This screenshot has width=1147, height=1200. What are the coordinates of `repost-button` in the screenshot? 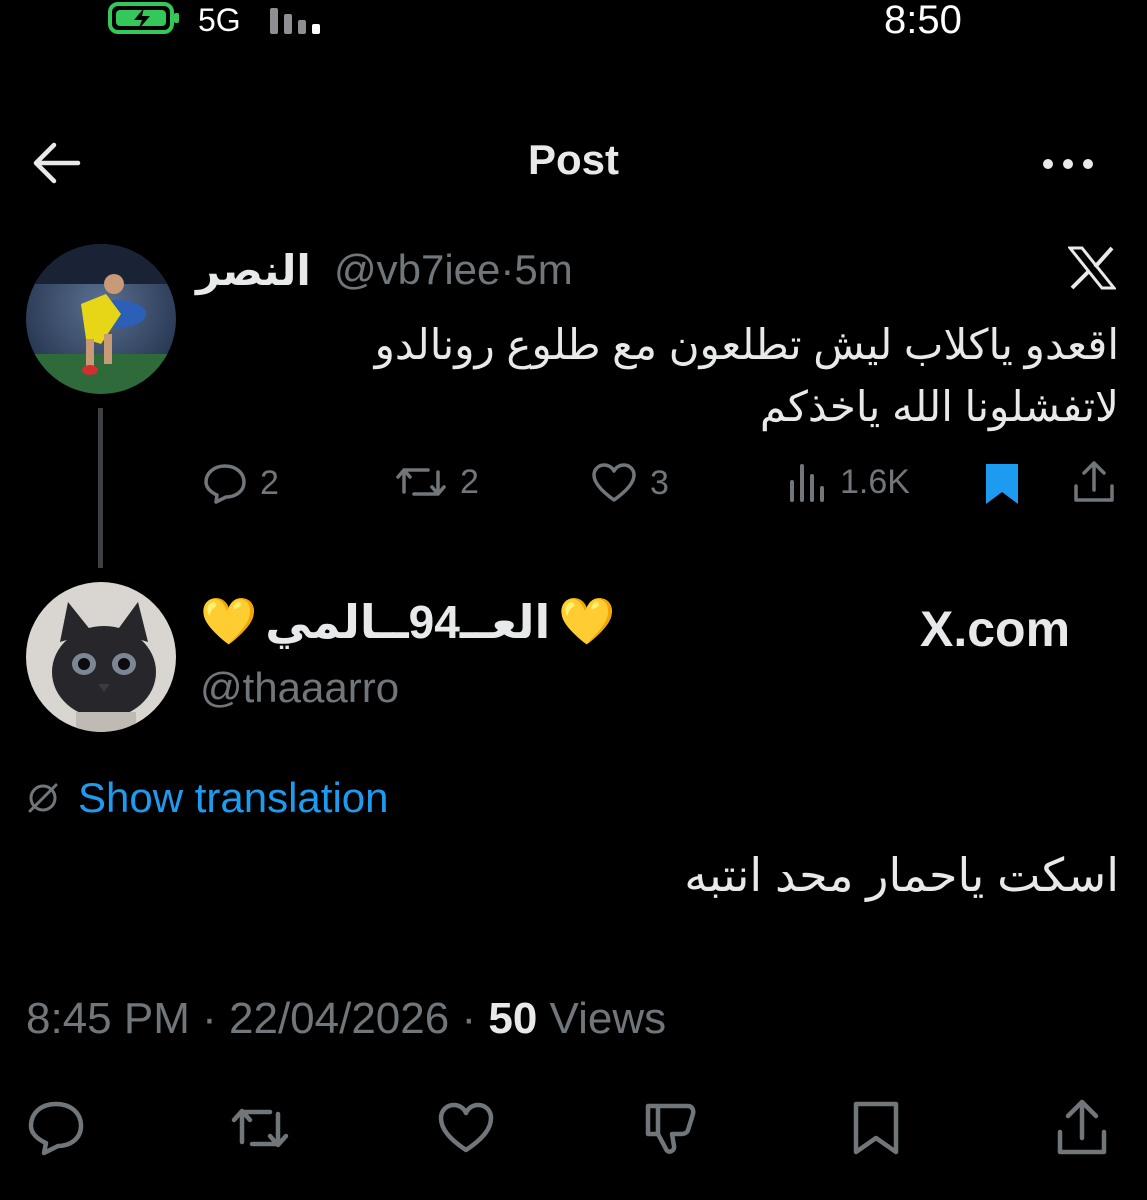 It's located at (260, 1128).